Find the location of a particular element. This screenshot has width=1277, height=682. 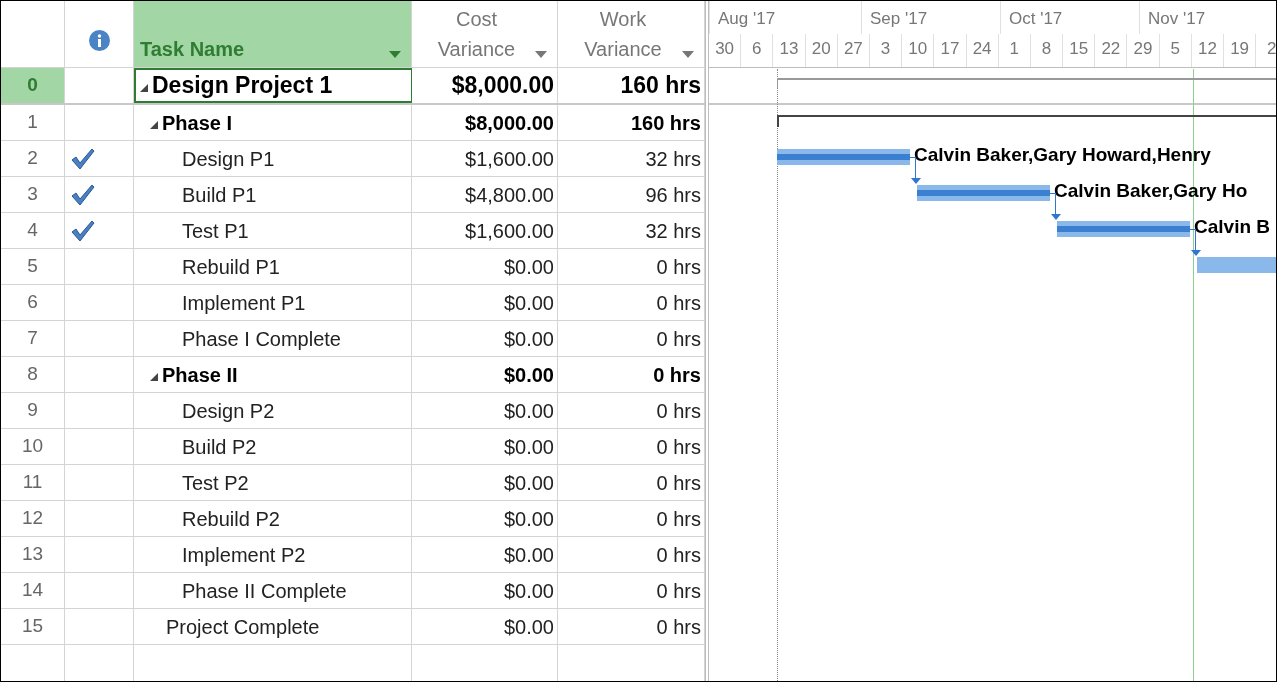

week-label: 30 is located at coordinates (725, 50).